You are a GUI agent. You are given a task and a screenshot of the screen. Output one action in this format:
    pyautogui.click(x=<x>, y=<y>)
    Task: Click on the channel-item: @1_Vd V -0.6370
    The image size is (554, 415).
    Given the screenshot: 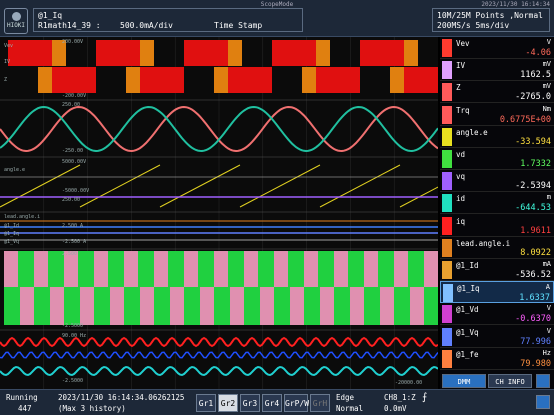 What is the action you would take?
    pyautogui.click(x=497, y=314)
    